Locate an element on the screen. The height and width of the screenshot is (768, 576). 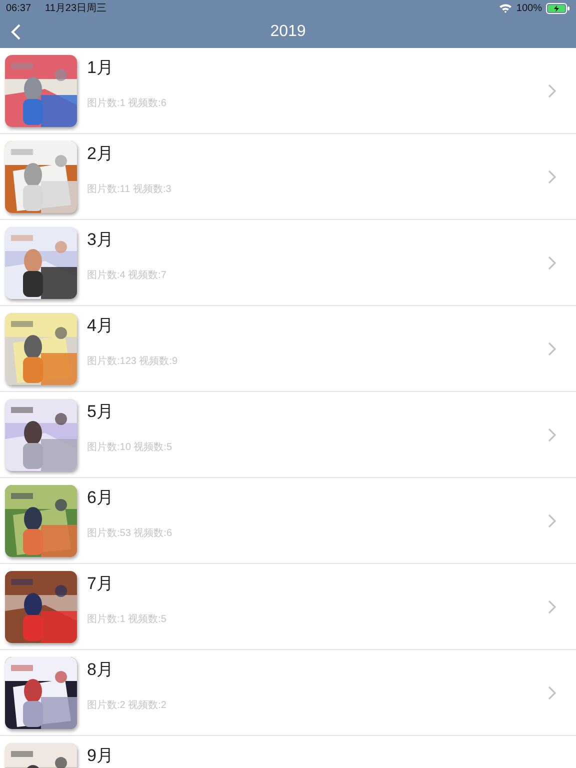
month-title: 5月 is located at coordinates (100, 412).